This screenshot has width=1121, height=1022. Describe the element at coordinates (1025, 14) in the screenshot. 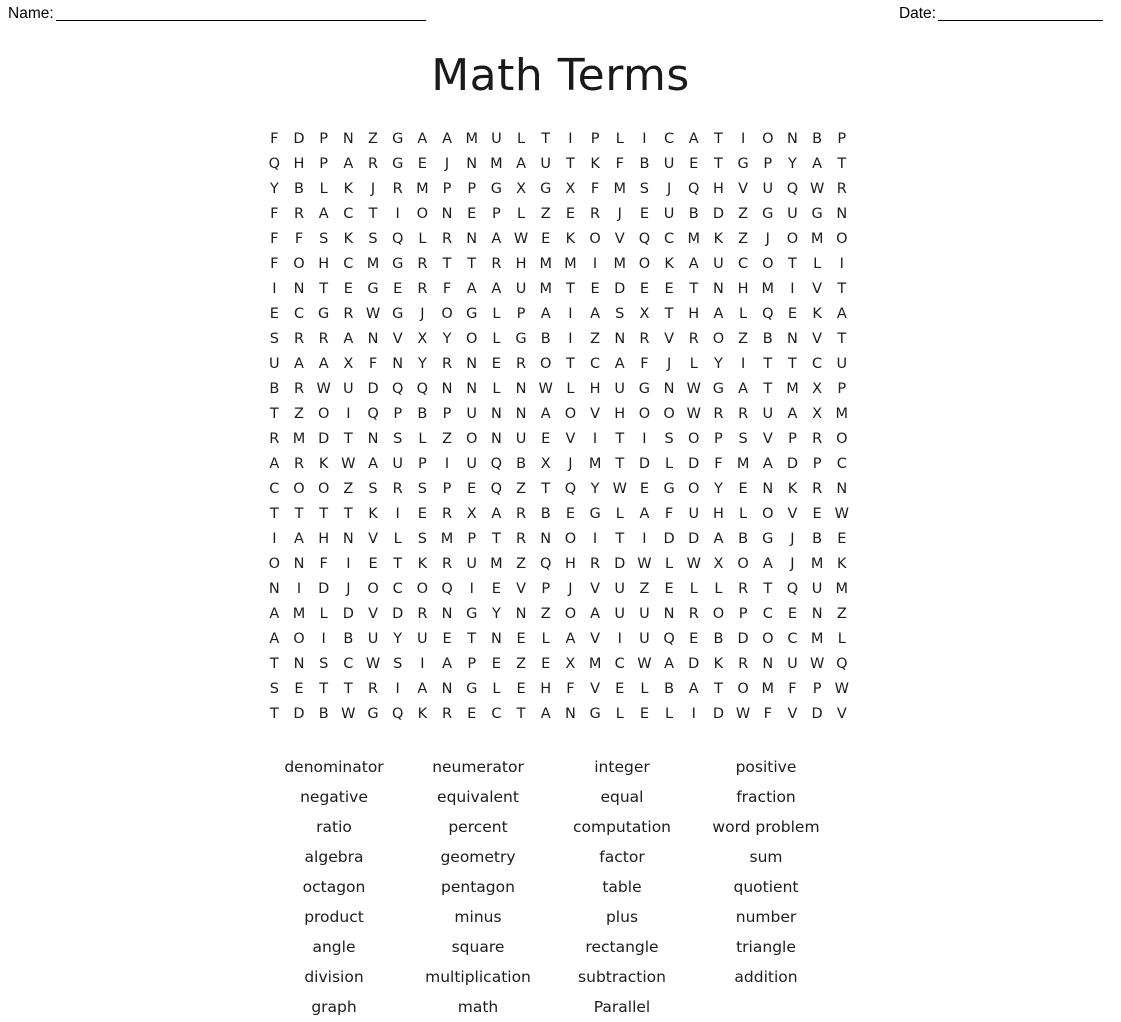

I see `date-write-line: ____________________` at that location.